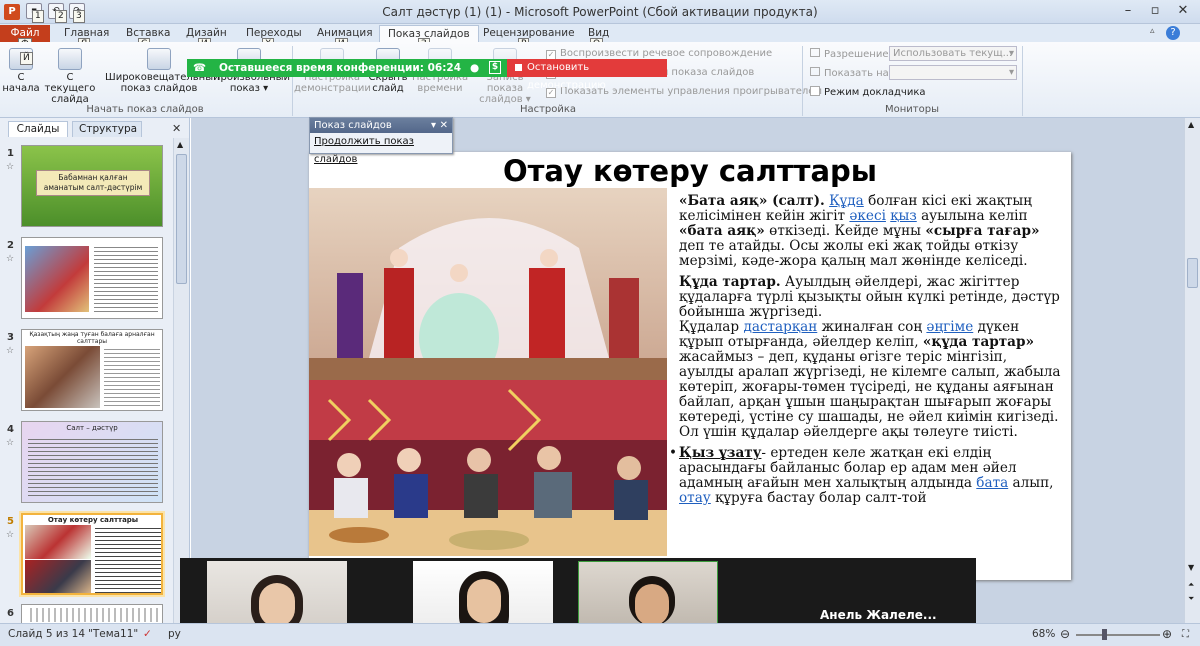 The image size is (1200, 646). I want to click on prev-slide-icon: ⏶, so click(1191, 585).